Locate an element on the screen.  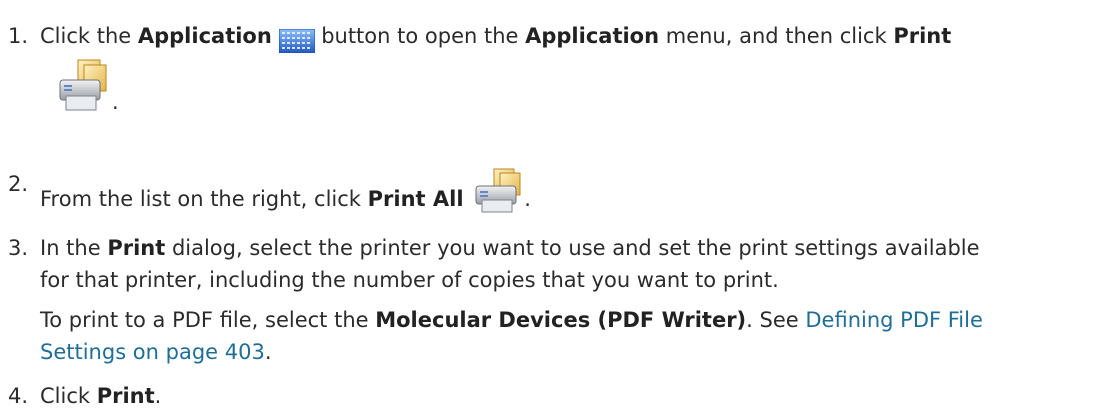
step-number: 3. is located at coordinates (18, 248).